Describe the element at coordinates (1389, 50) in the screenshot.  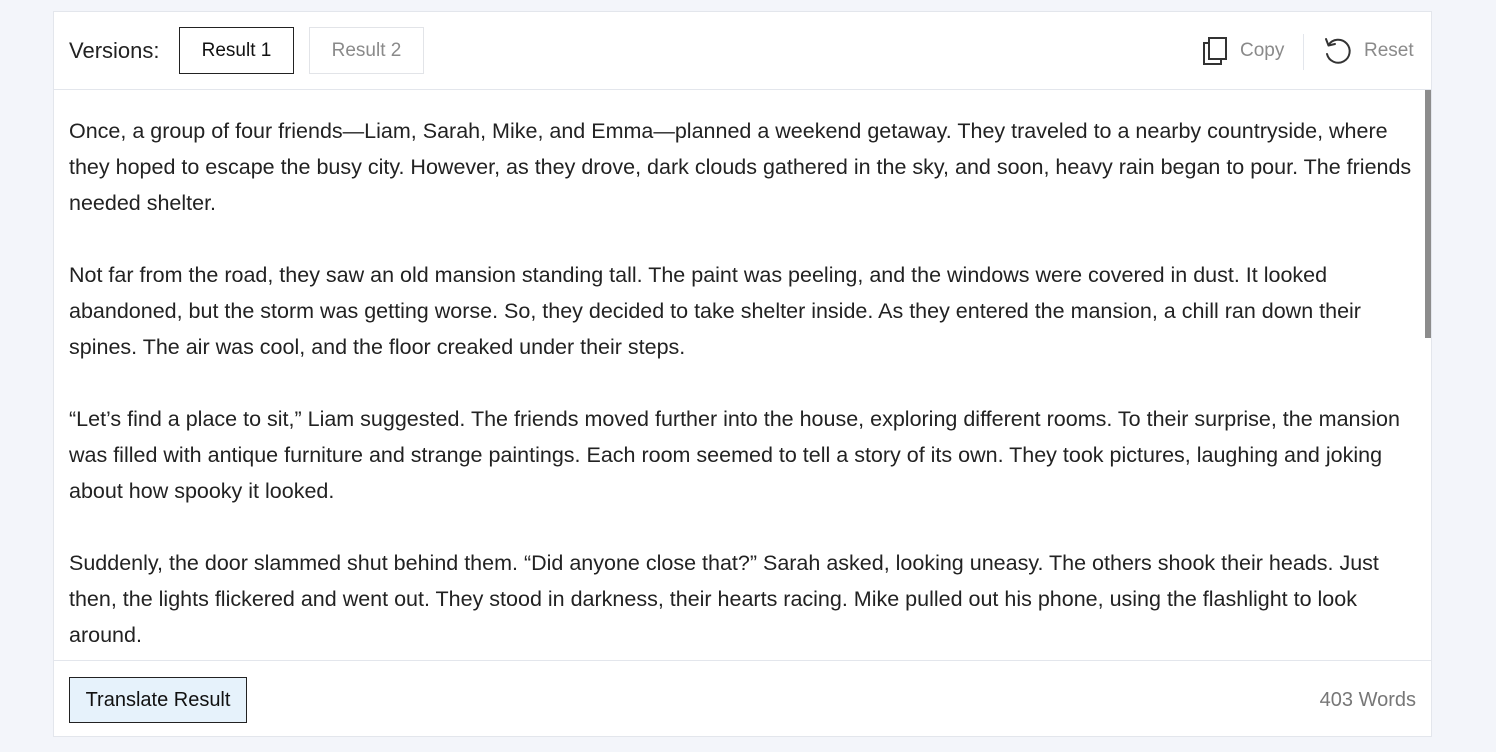
I see `reset-label: Reset` at that location.